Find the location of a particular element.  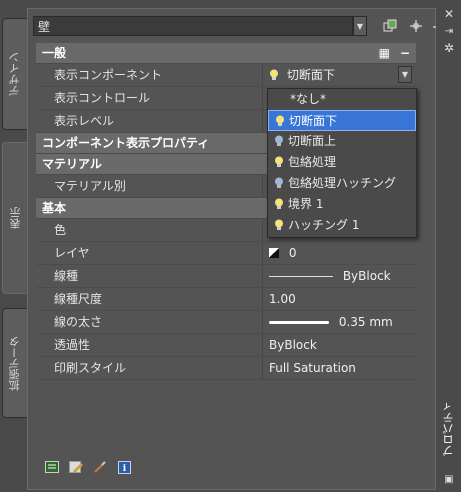

collapse-icon: − is located at coordinates (405, 53).